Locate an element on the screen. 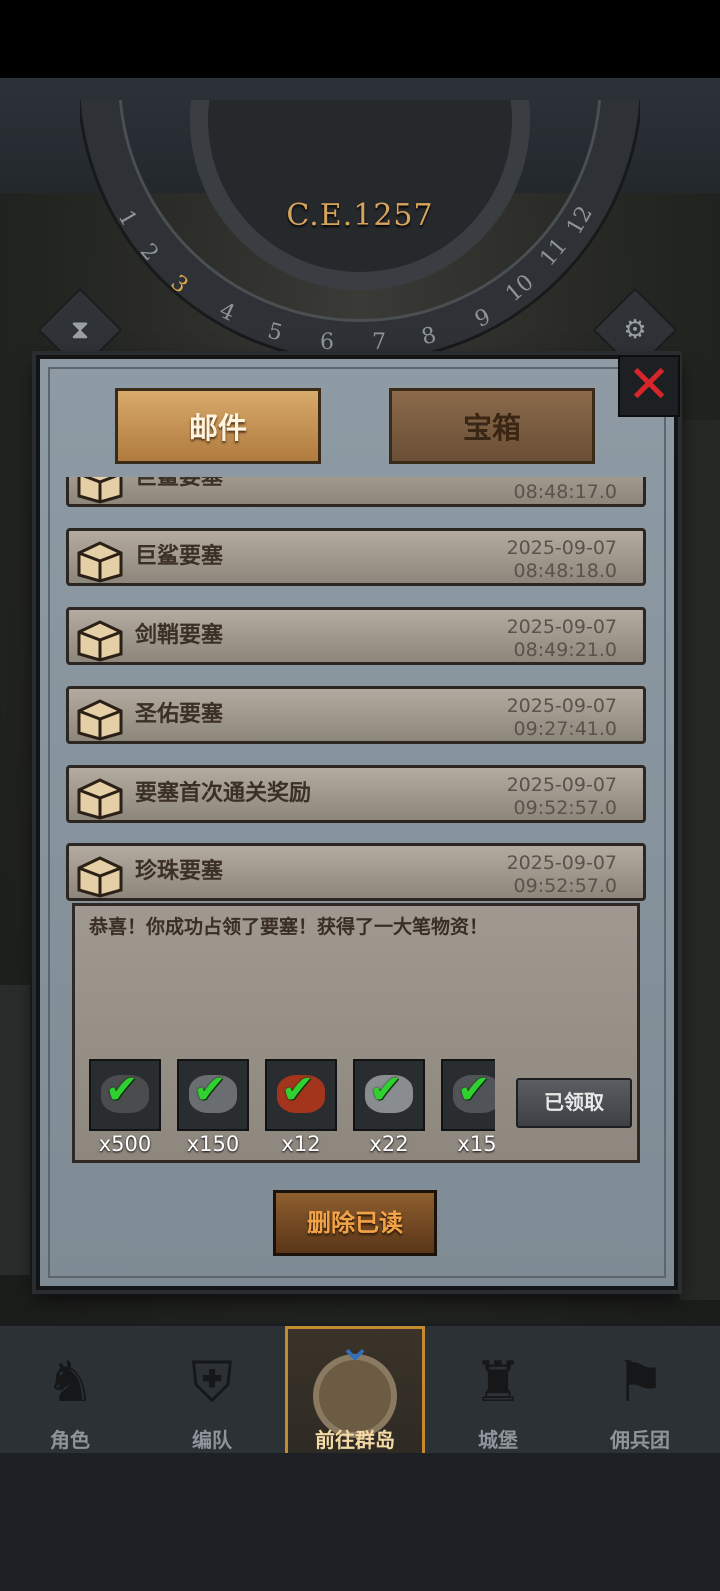  dial-number: 1 is located at coordinates (127, 218).